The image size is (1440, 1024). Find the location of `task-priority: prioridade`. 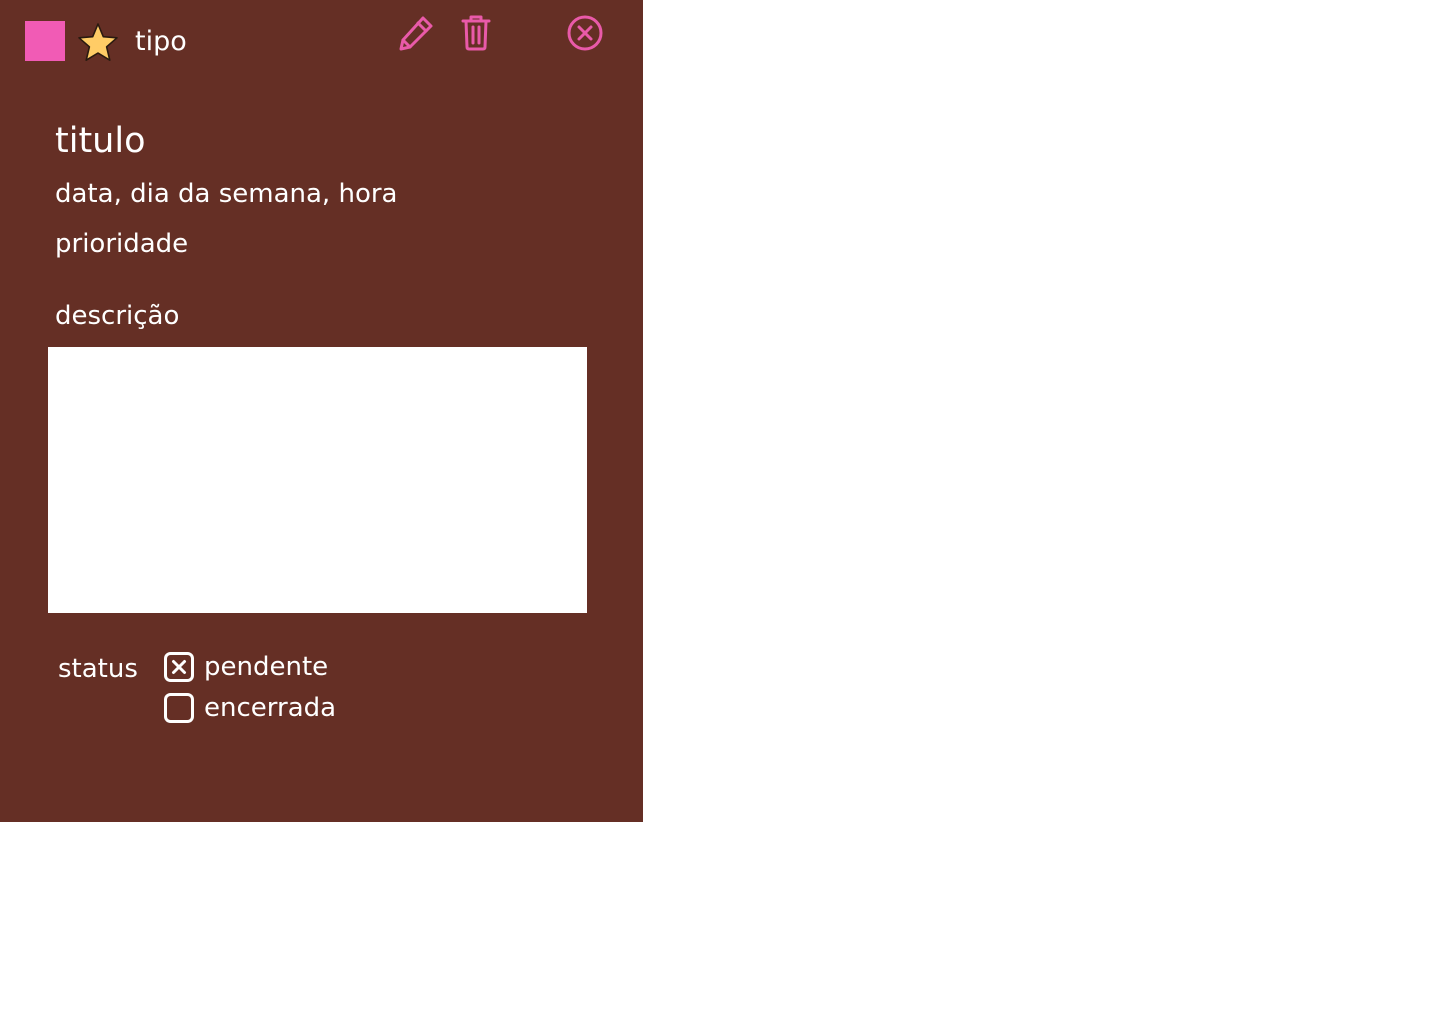

task-priority: prioridade is located at coordinates (122, 244).